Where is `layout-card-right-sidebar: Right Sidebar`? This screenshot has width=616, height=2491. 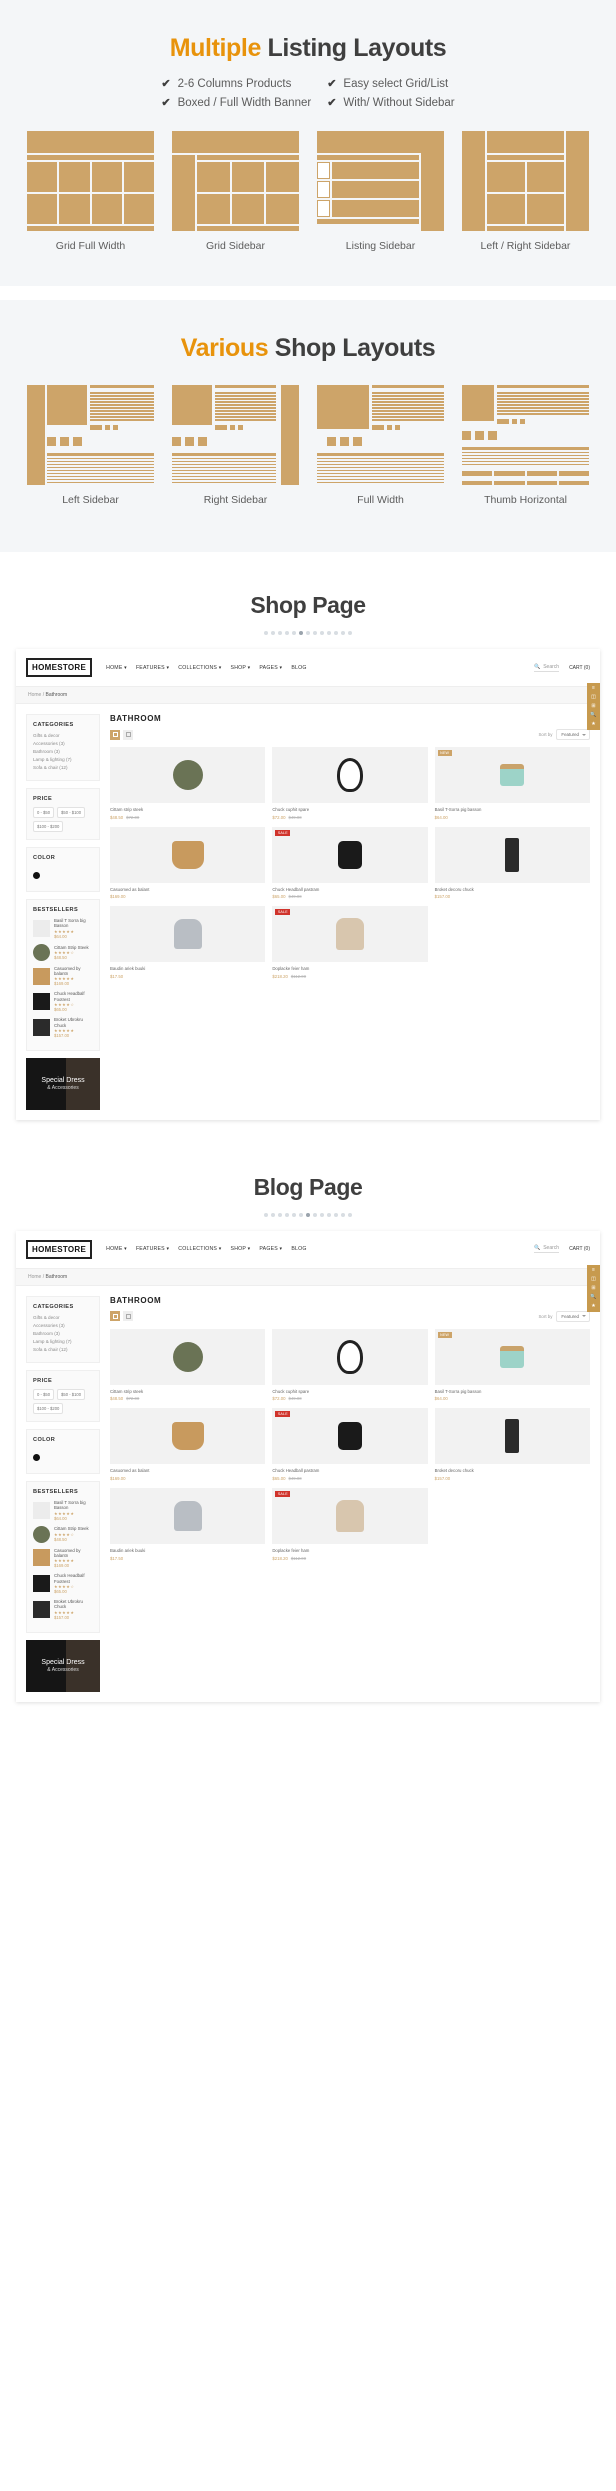 layout-card-right-sidebar: Right Sidebar is located at coordinates (235, 445).